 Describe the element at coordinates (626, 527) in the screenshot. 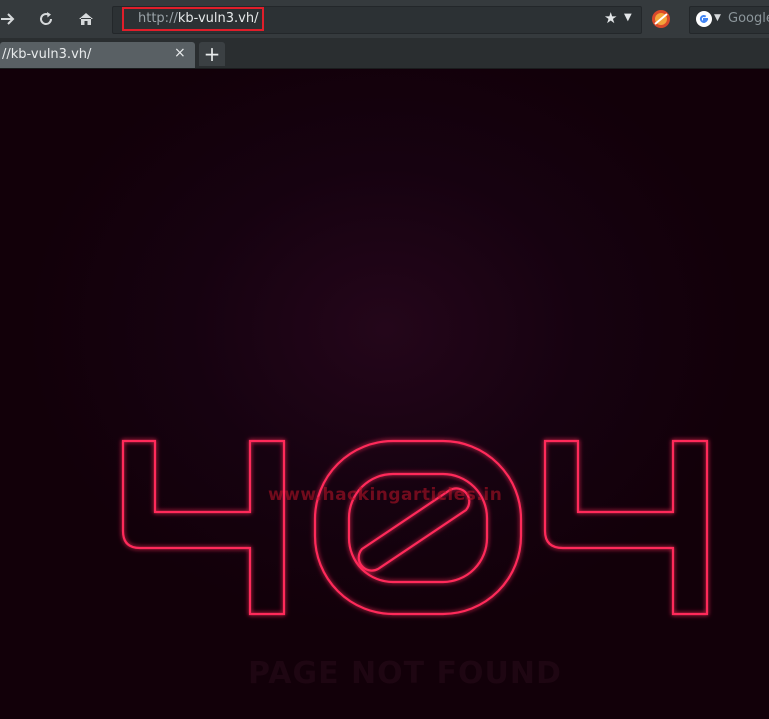

I see `digit-four-right` at that location.